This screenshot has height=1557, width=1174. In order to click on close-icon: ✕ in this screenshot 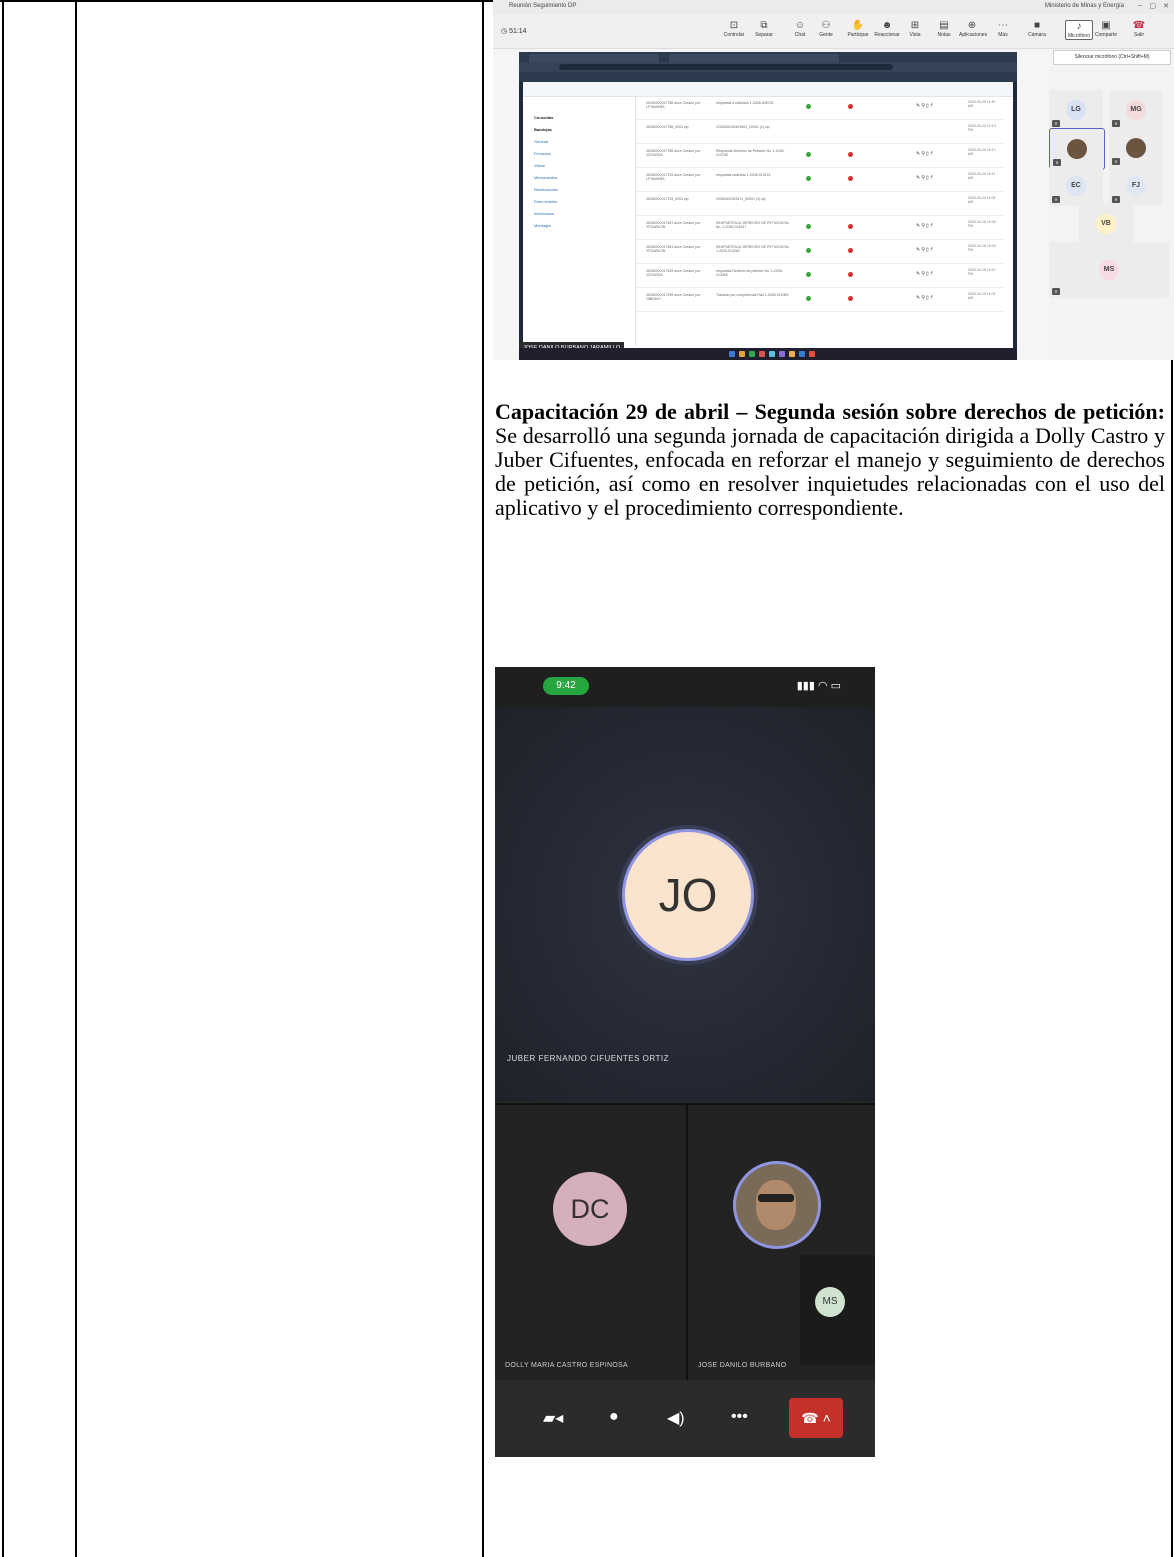, I will do `click(1166, 6)`.